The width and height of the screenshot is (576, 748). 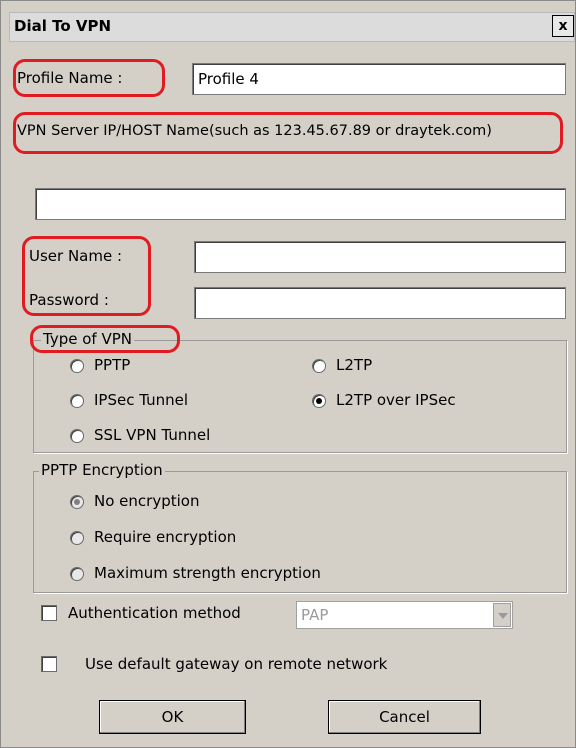 I want to click on chevron-down-icon, so click(x=502, y=615).